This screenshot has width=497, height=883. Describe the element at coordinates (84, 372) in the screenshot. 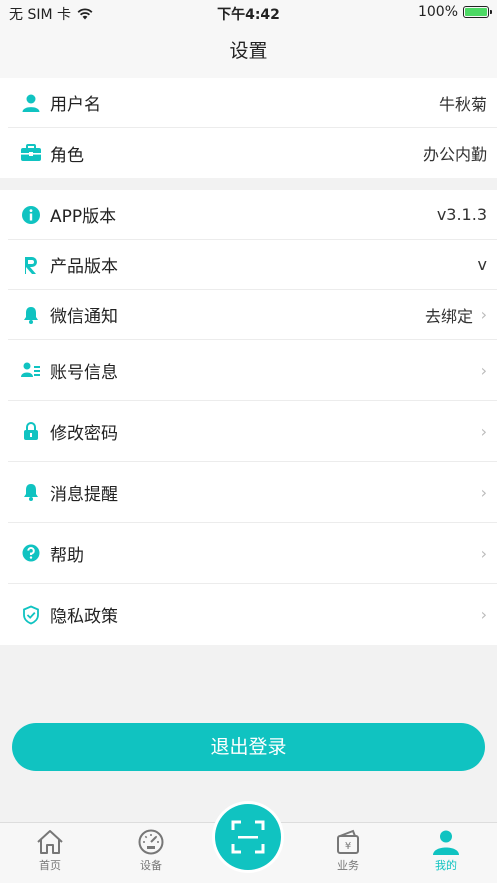

I see `row-label: 账号信息` at that location.